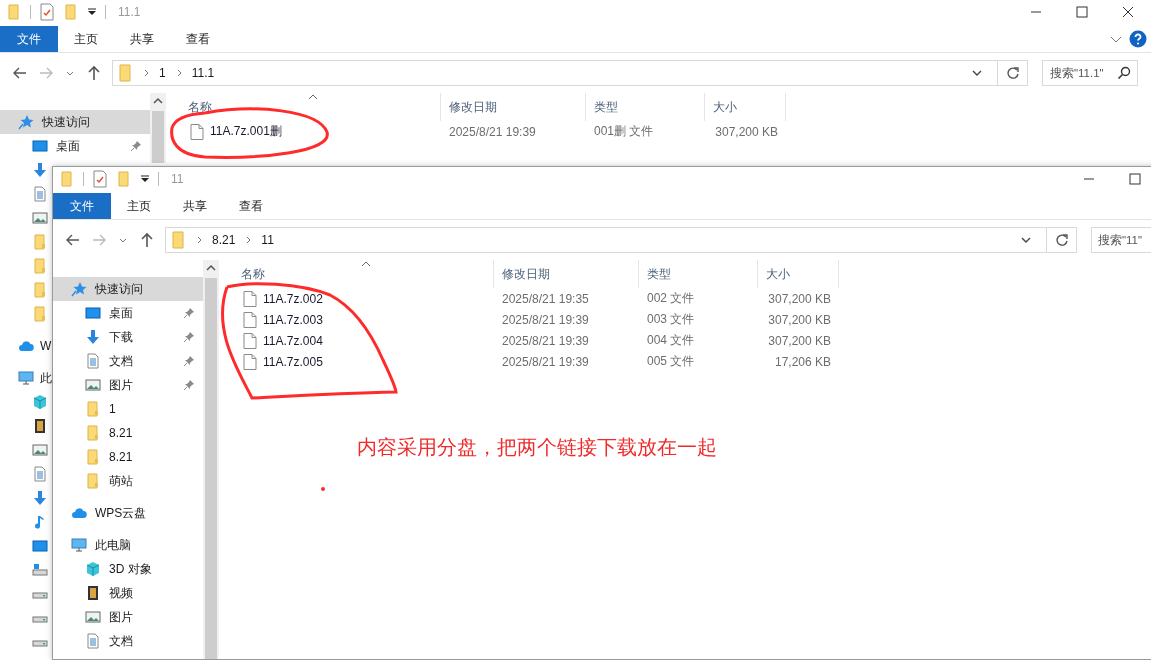 The height and width of the screenshot is (660, 1151). Describe the element at coordinates (293, 298) in the screenshot. I see `file-name: 11A.7z.002` at that location.